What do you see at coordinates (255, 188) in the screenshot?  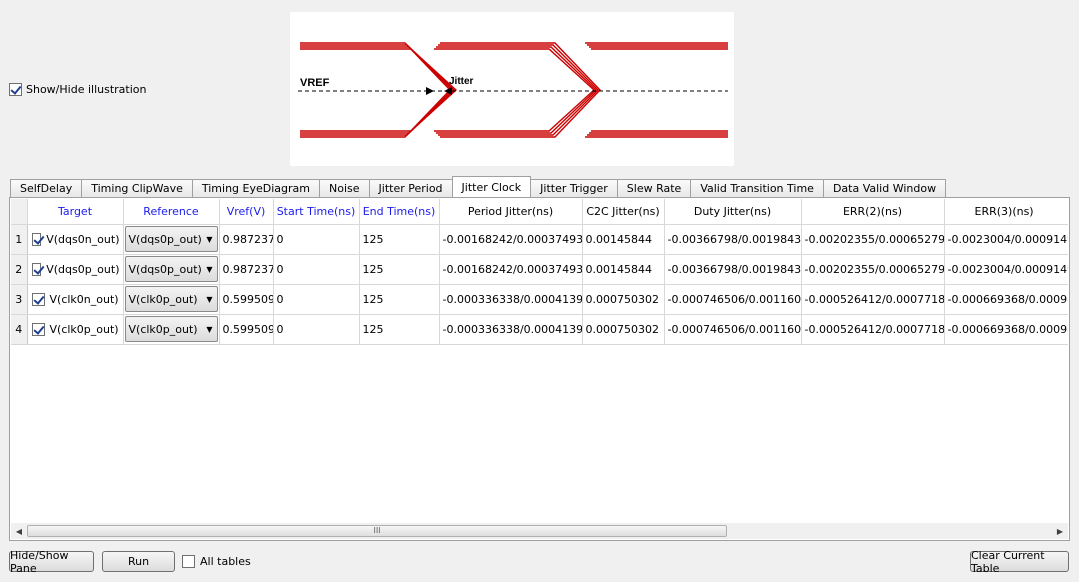 I see `tab-timing-eyediagram: Timing EyeDiagram` at bounding box center [255, 188].